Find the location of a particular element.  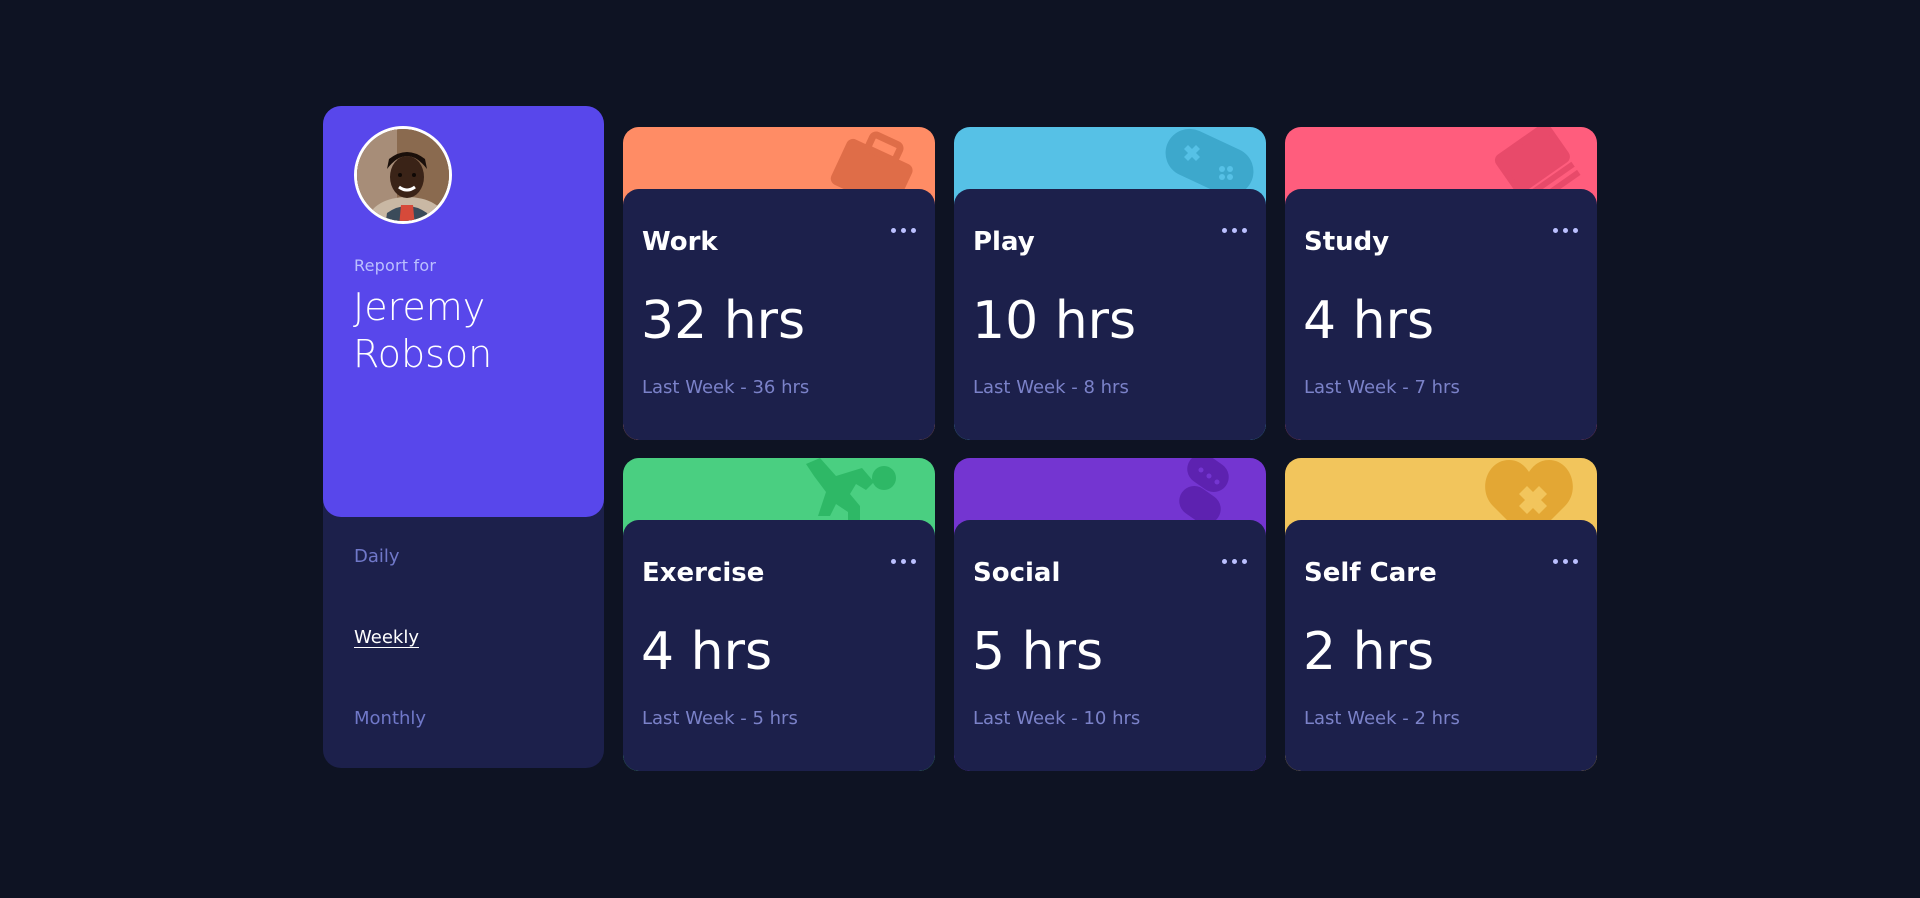

card-title: Work is located at coordinates (680, 242).